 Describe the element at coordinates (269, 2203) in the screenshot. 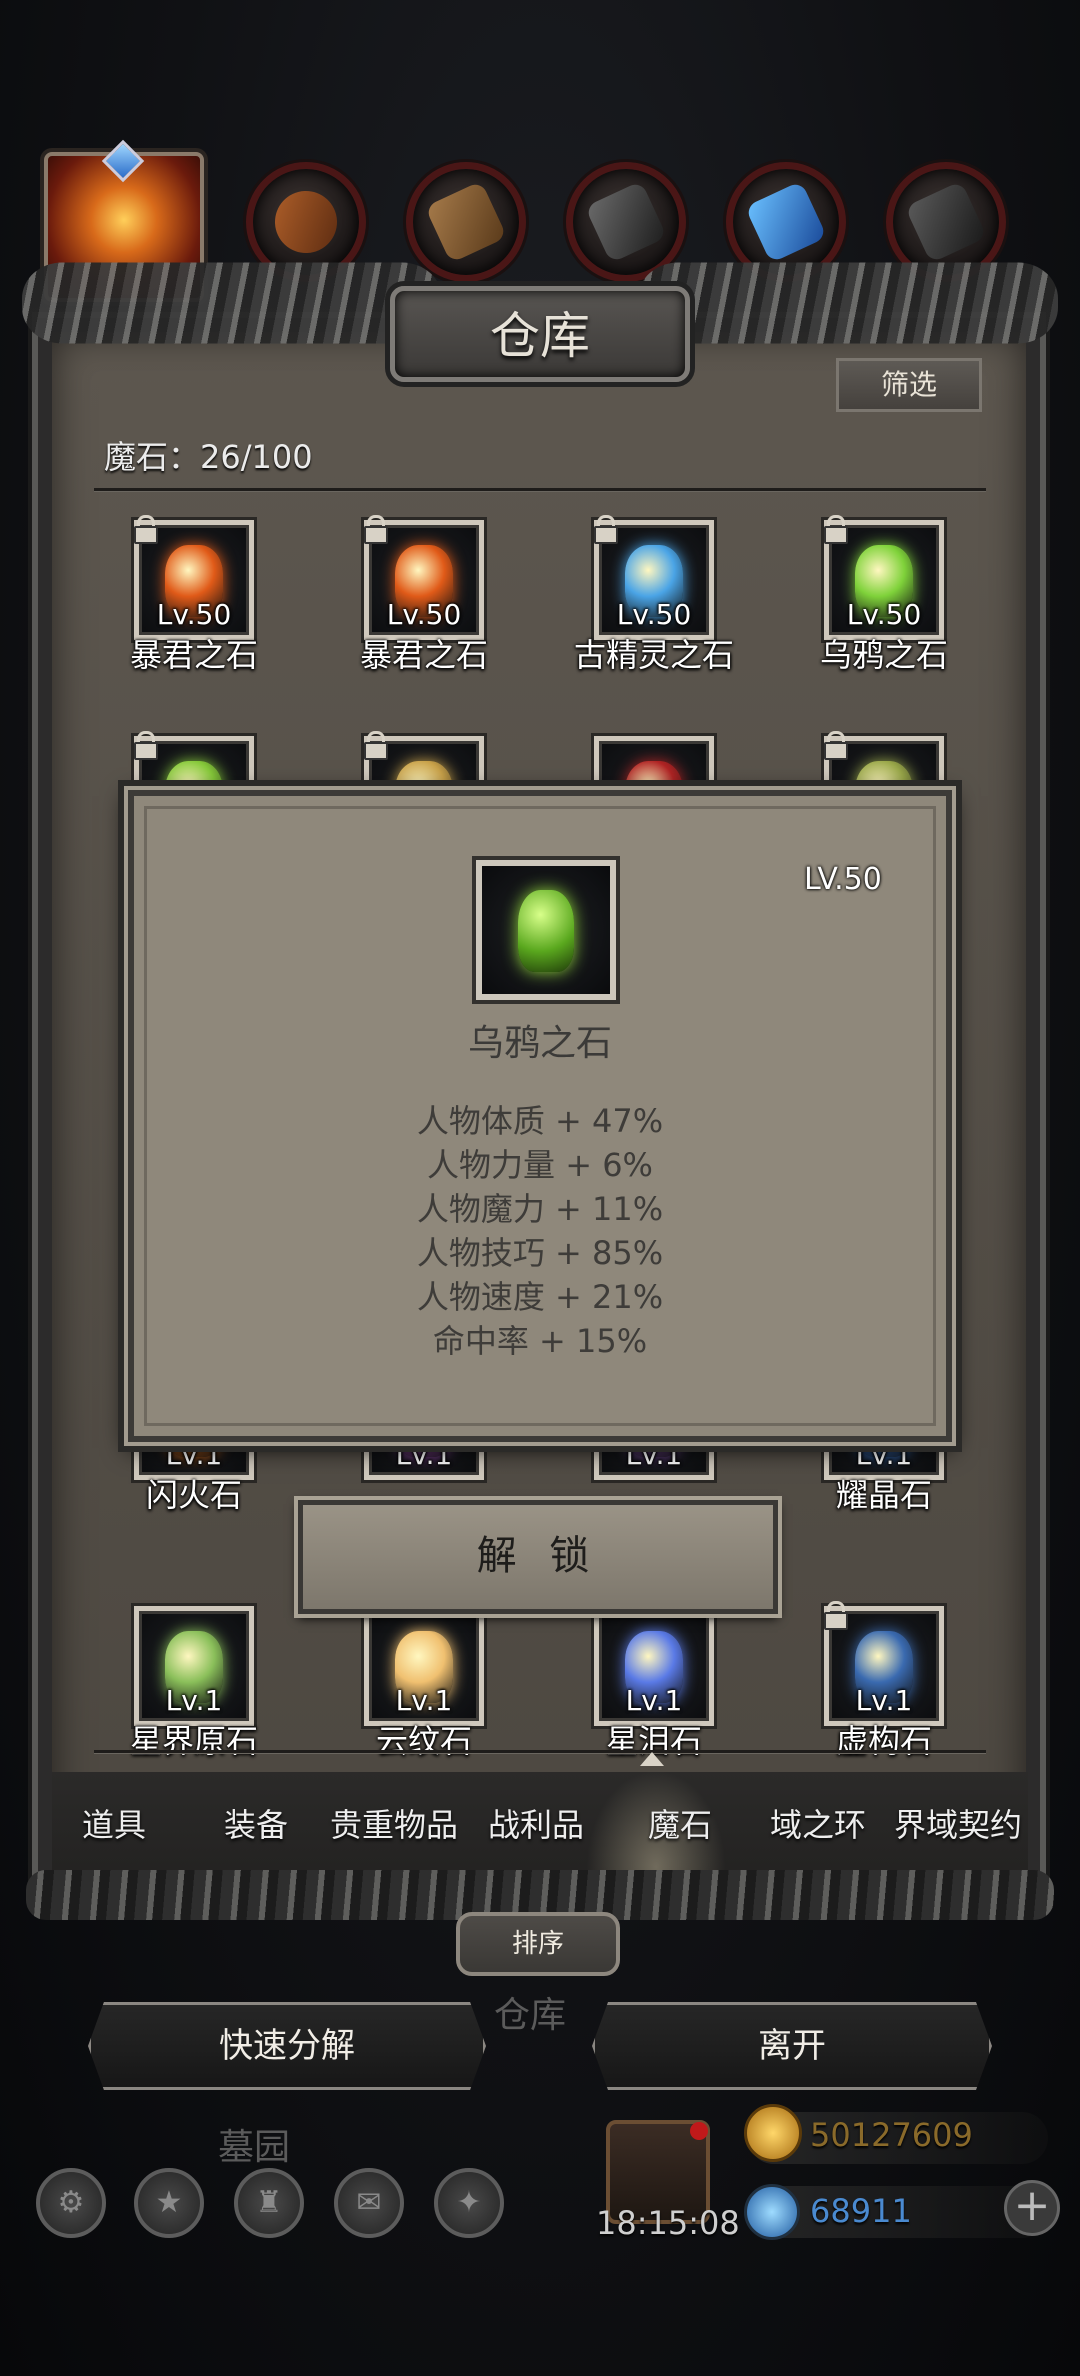

I see `guild-icon: ♜` at that location.